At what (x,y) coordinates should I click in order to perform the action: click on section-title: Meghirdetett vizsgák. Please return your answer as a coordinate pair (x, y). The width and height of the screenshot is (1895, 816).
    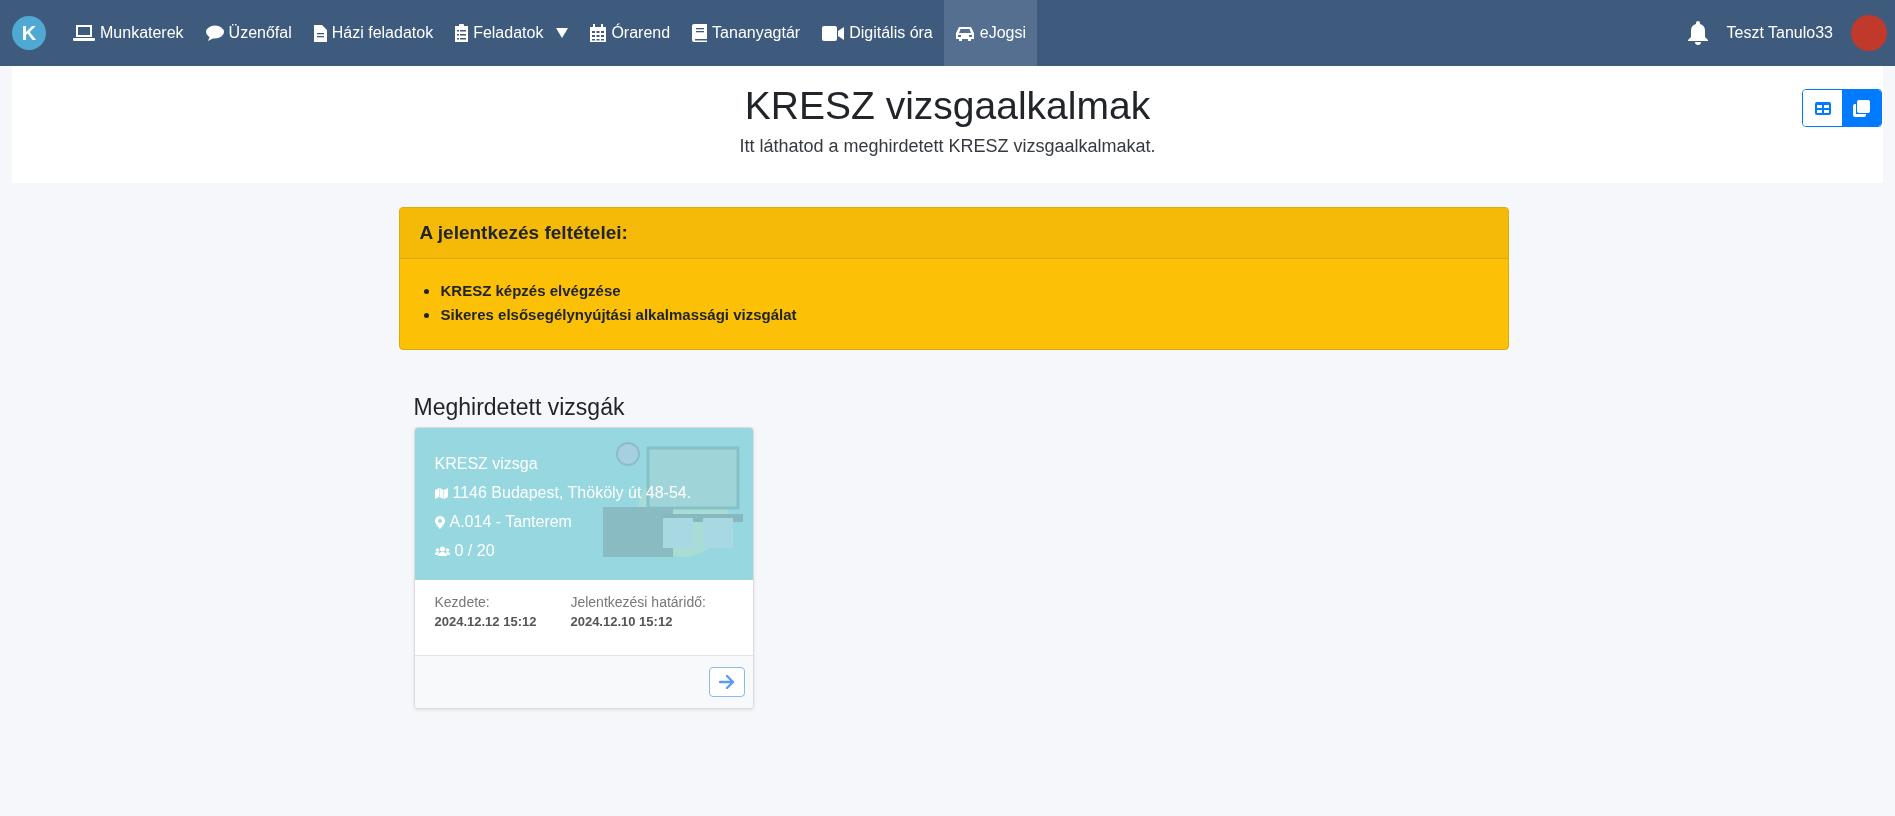
    Looking at the image, I should click on (519, 407).